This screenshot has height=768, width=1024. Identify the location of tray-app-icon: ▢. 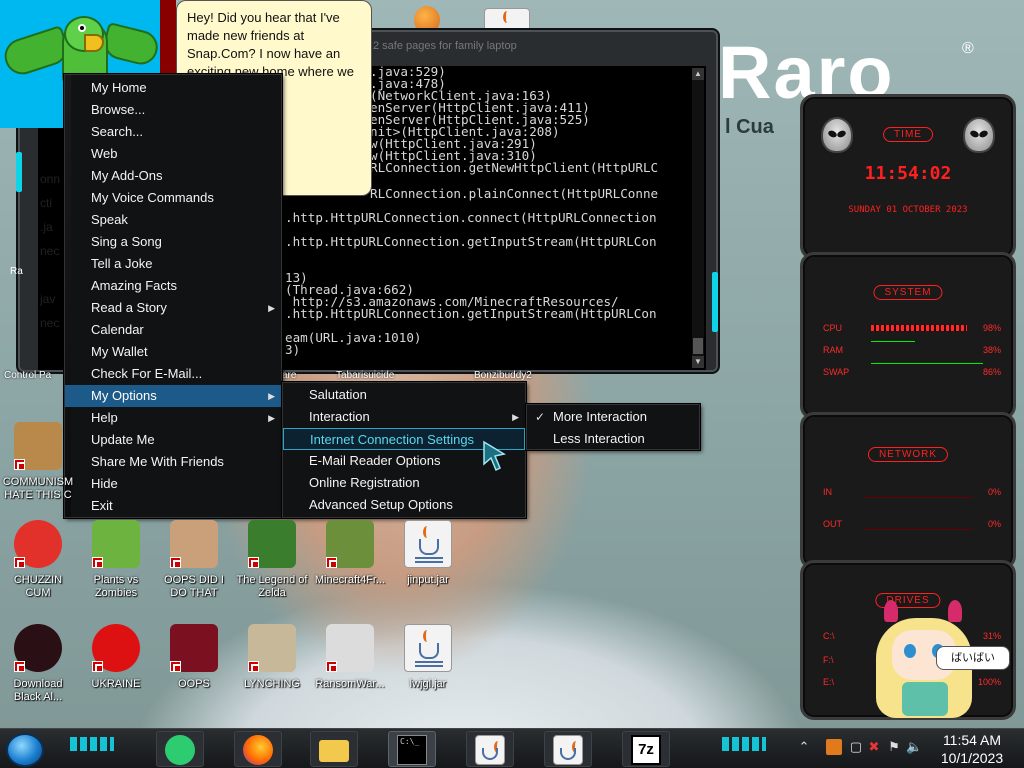
(856, 747).